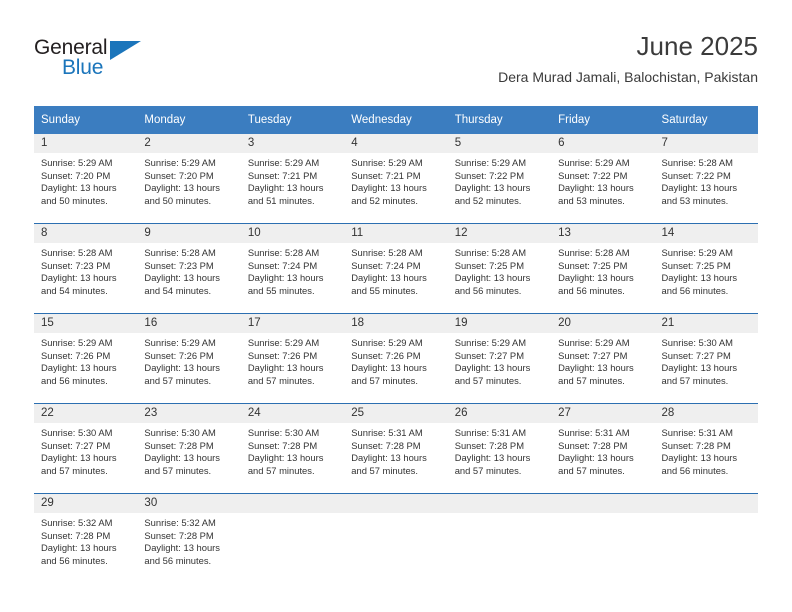 The width and height of the screenshot is (792, 612). I want to click on day-number-placeholder, so click(396, 503).